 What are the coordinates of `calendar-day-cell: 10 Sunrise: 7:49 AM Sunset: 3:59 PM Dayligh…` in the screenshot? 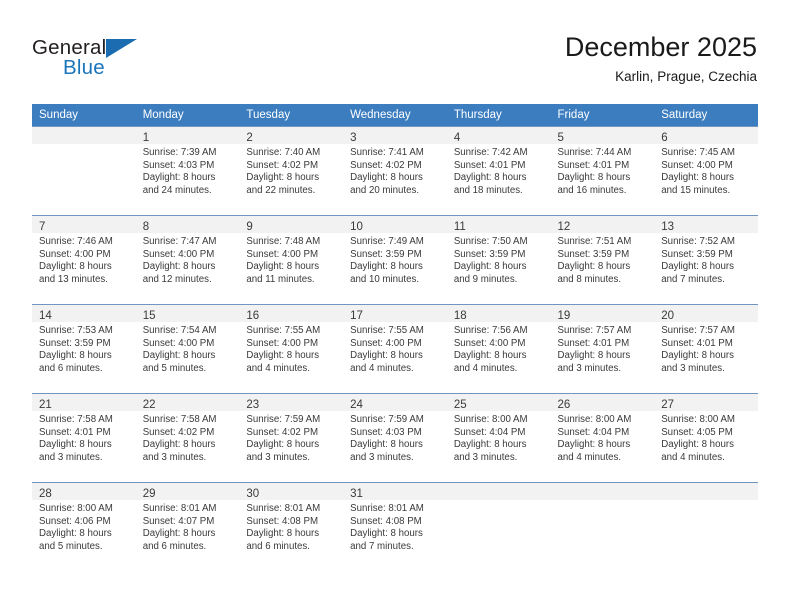 It's located at (395, 260).